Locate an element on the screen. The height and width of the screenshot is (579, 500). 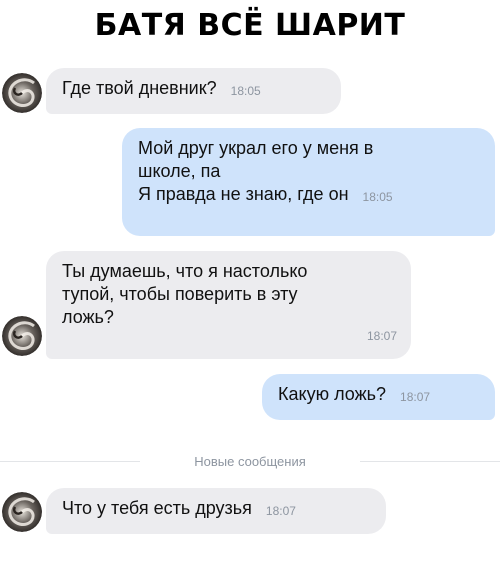
message-text: Что у тебя есть друзья is located at coordinates (157, 508).